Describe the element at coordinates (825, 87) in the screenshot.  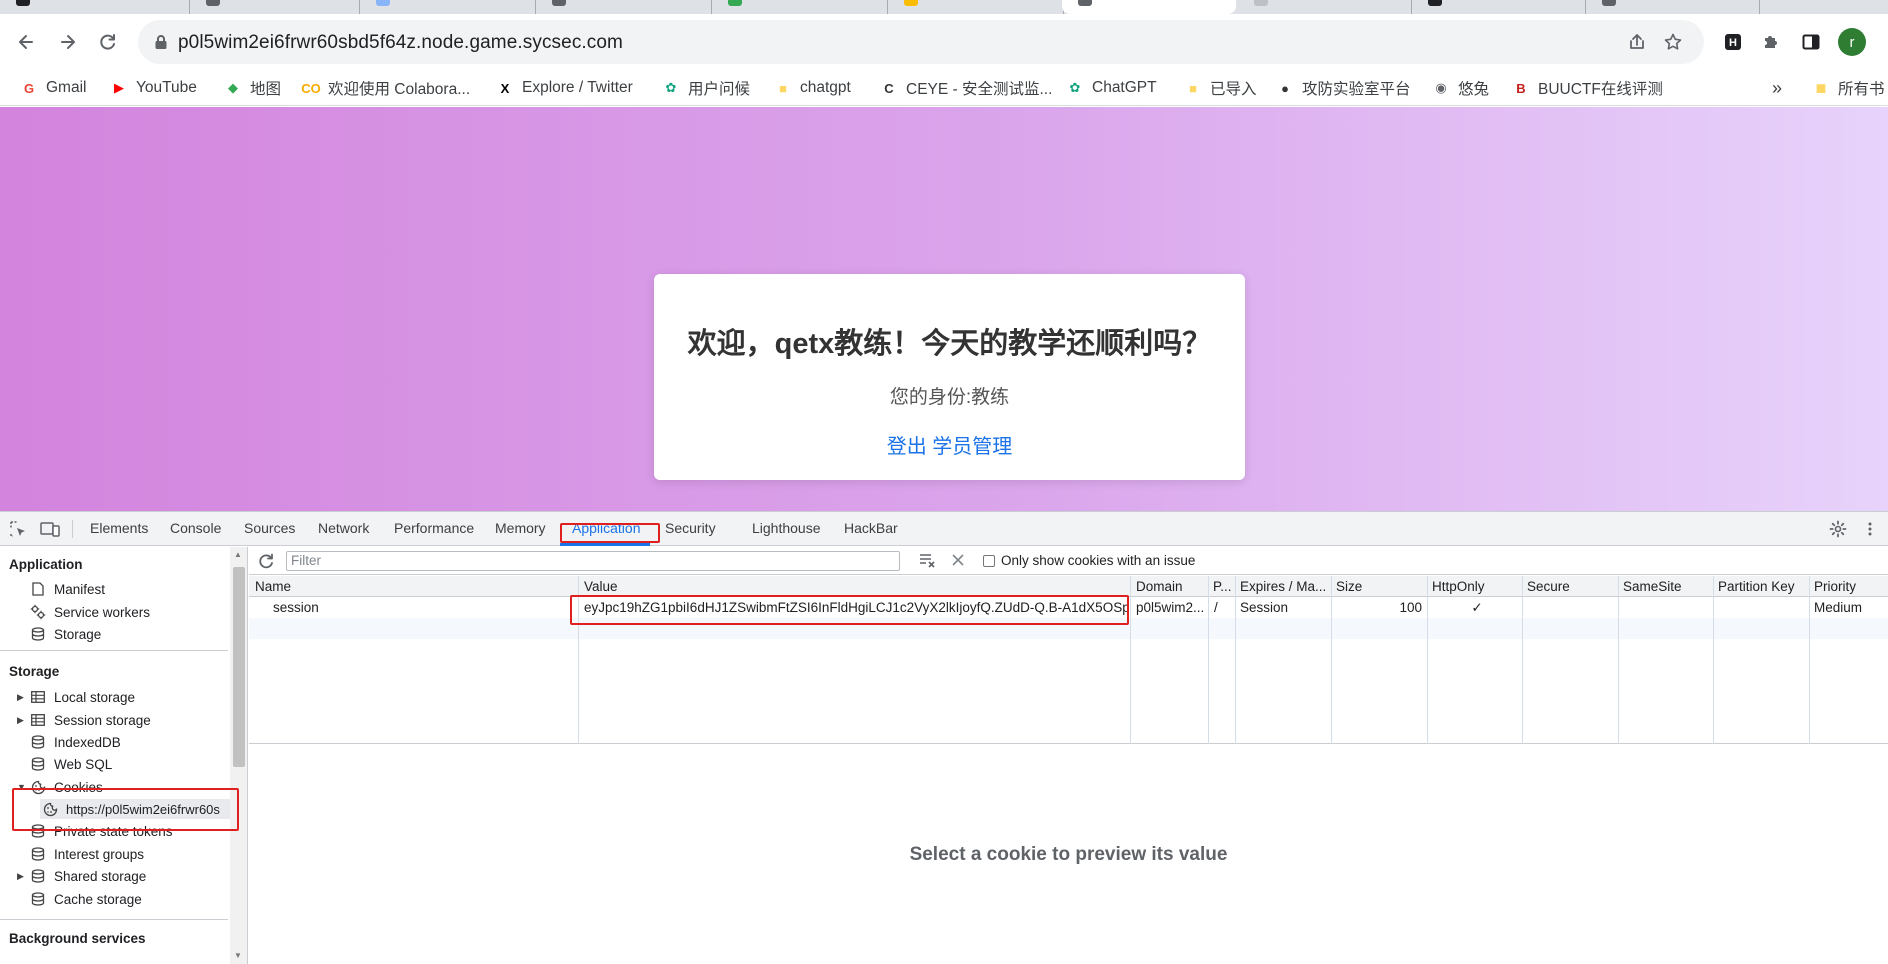
I see `bookmark-label: chatgpt` at that location.